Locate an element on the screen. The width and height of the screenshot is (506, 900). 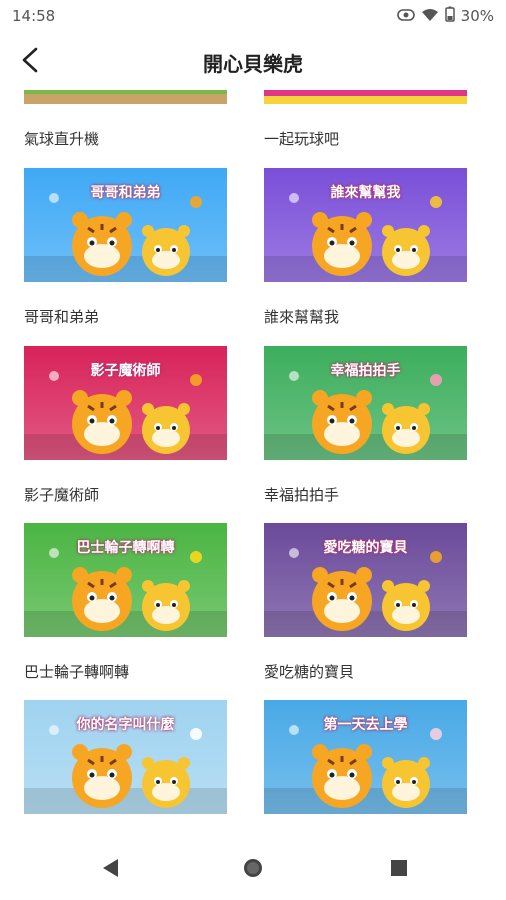
card-label: 誰來幫幫我 is located at coordinates (301, 316).